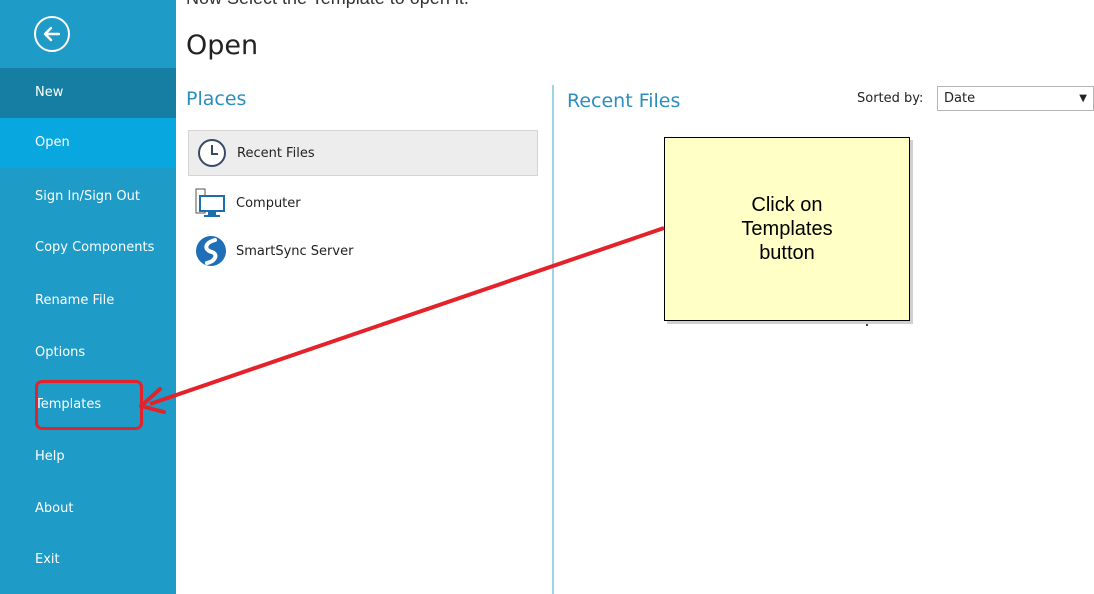 The image size is (1094, 594). What do you see at coordinates (89, 405) in the screenshot?
I see `templates-highlight-box` at bounding box center [89, 405].